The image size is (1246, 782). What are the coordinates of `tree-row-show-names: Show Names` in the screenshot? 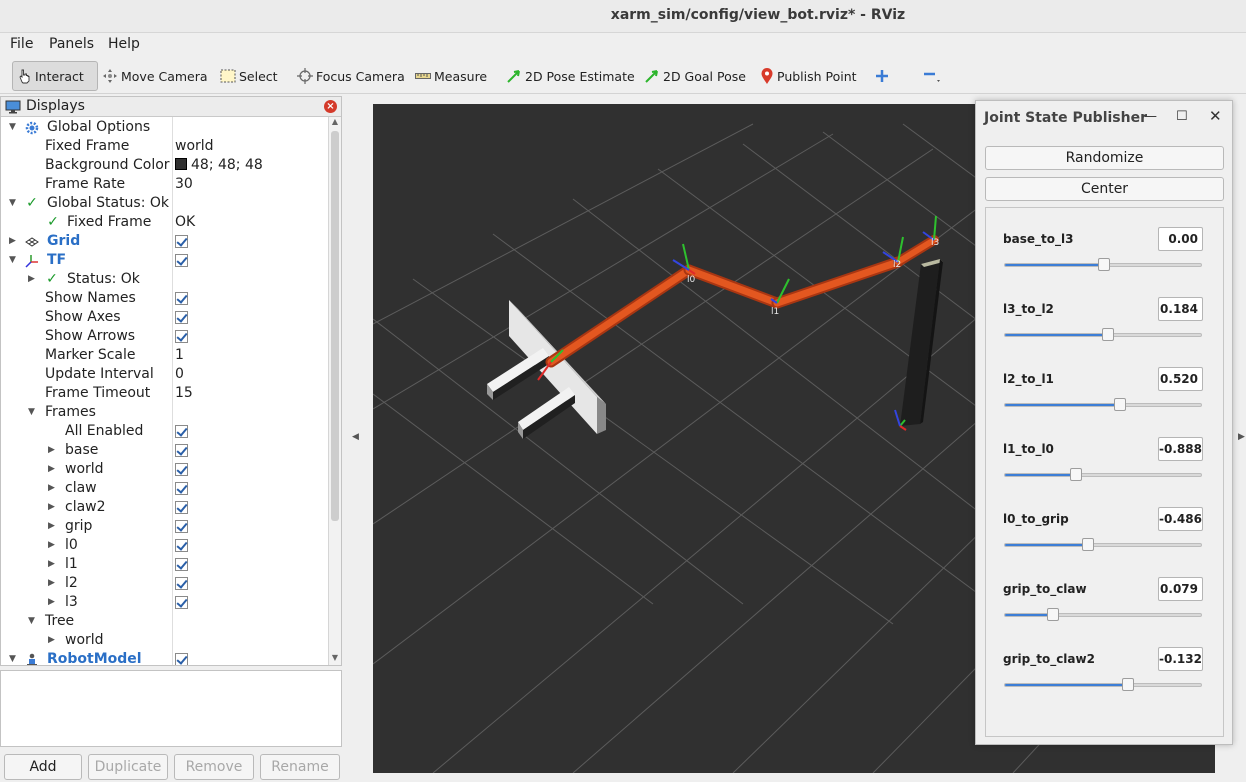 It's located at (164, 298).